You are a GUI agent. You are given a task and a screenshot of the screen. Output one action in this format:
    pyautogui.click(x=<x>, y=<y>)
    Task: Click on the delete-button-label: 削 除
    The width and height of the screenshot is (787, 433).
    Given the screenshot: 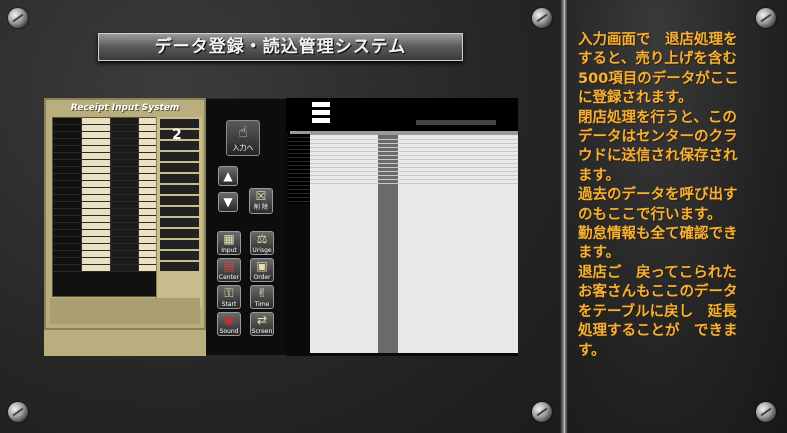 What is the action you would take?
    pyautogui.click(x=261, y=207)
    